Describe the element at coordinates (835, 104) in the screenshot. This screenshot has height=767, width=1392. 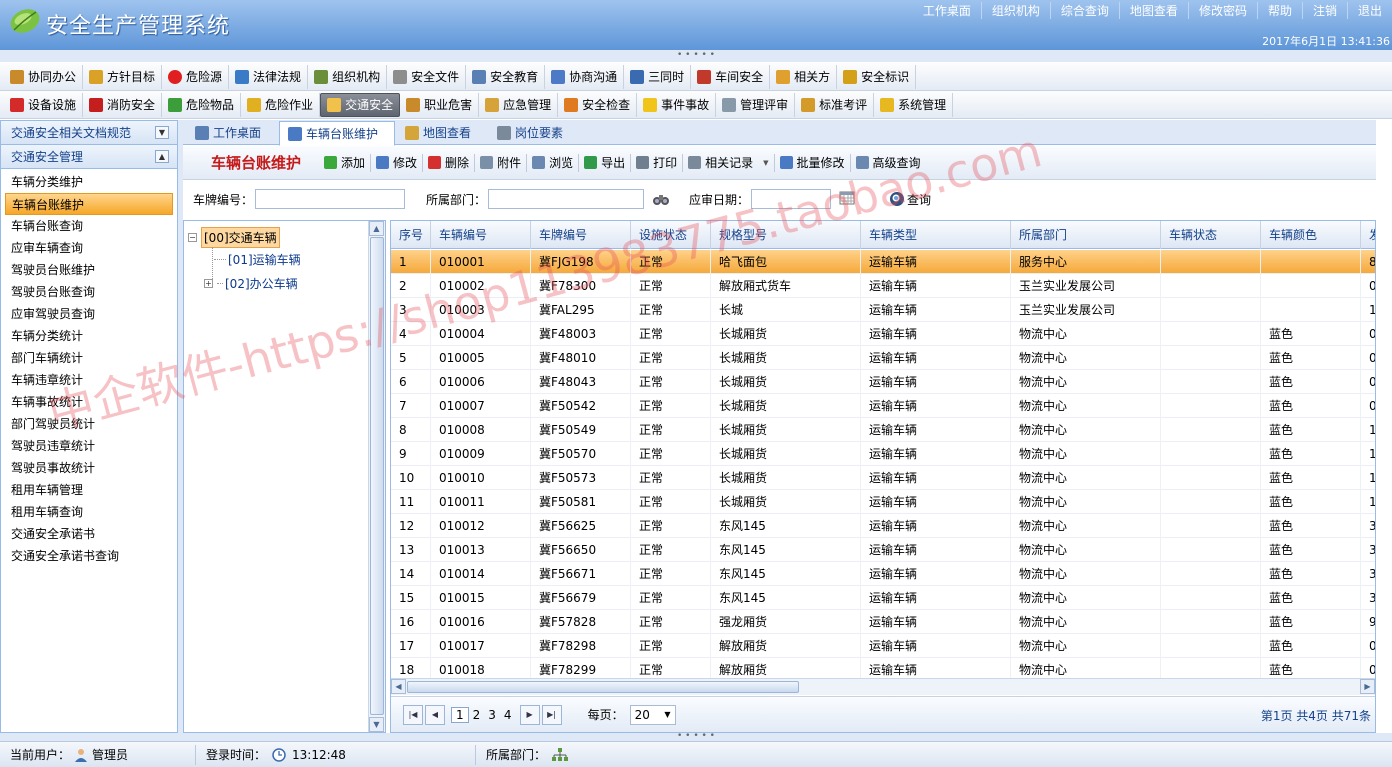
I see `menu-item-pencil: 标准考评` at that location.